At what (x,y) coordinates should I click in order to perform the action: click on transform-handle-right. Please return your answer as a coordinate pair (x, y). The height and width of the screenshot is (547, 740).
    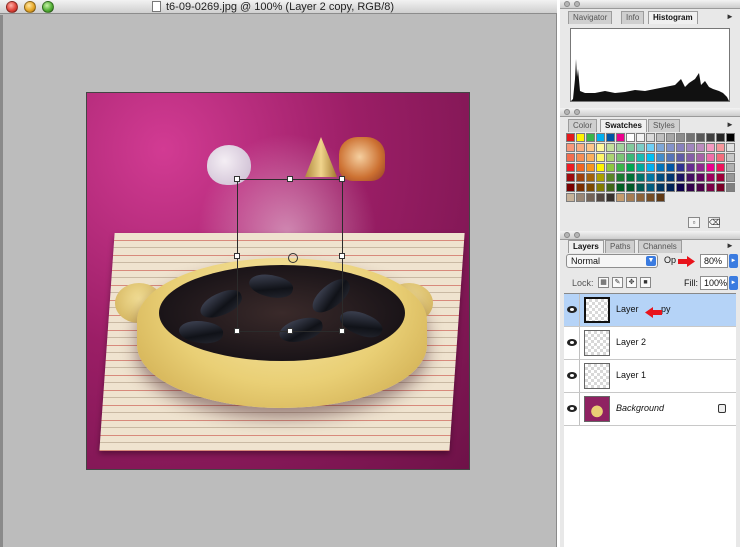
    Looking at the image, I should click on (342, 256).